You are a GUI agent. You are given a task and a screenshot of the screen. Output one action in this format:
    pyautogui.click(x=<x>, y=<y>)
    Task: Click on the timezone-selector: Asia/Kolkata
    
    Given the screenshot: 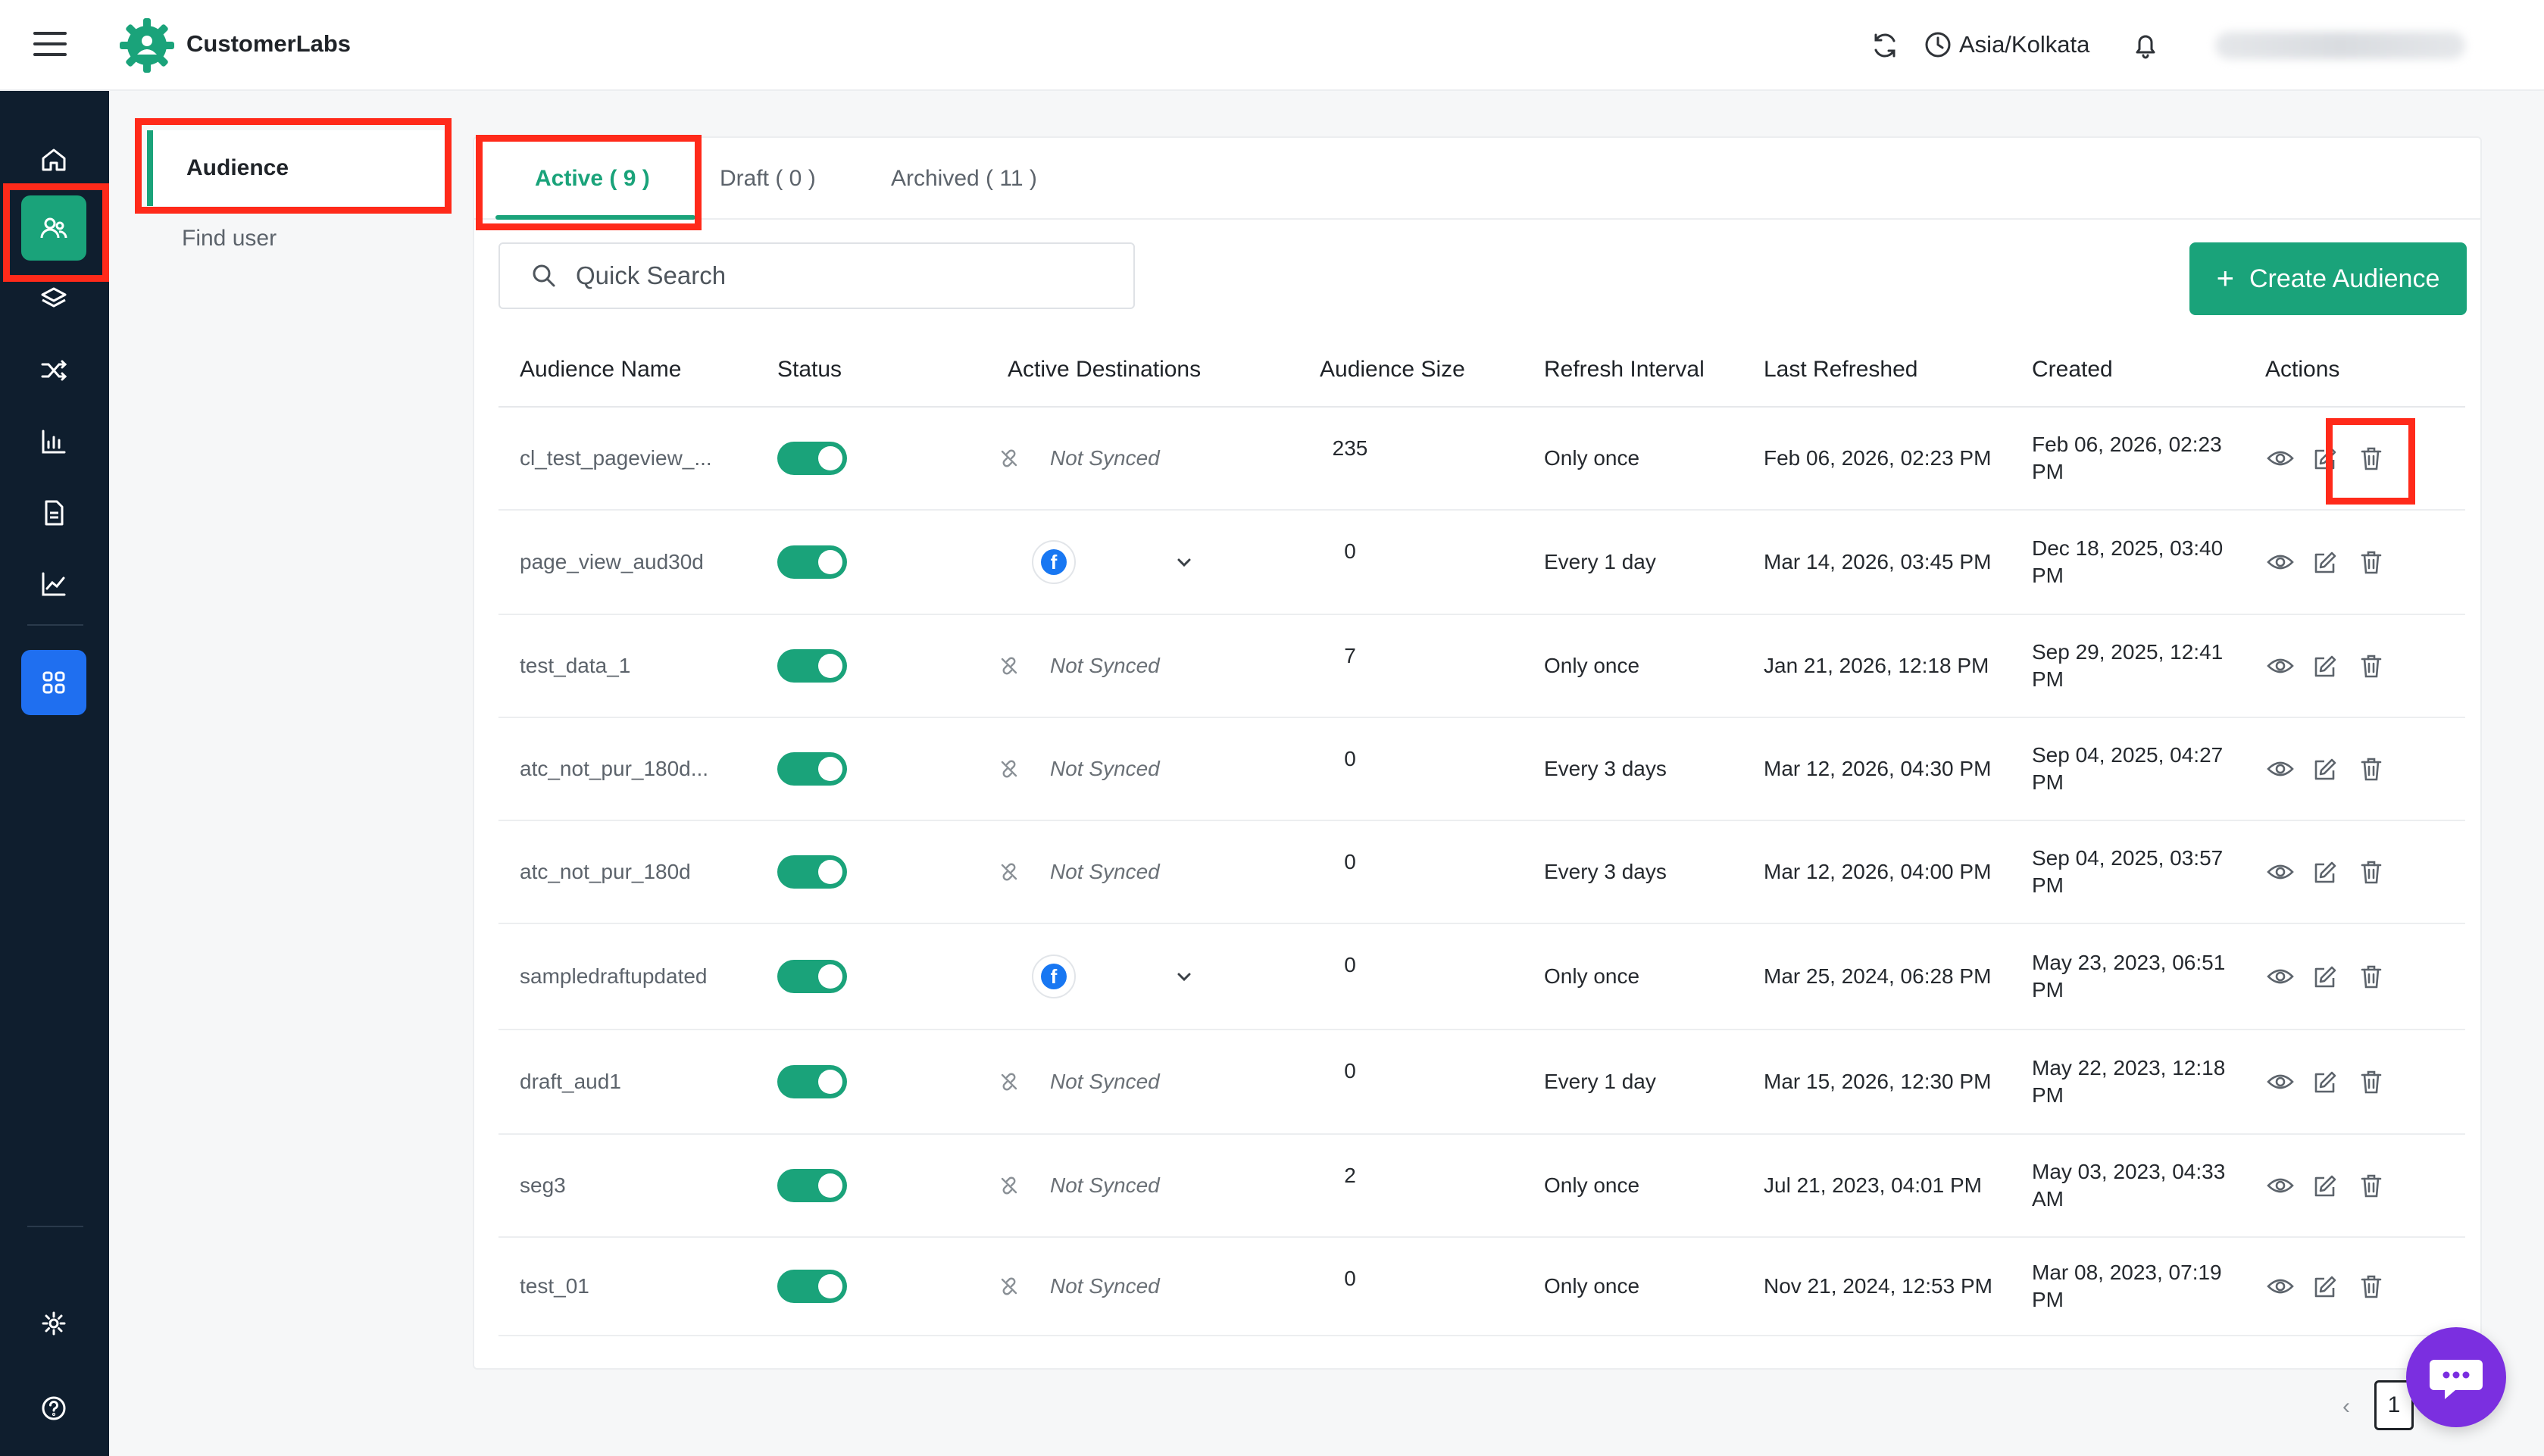 What is the action you would take?
    pyautogui.click(x=2006, y=44)
    